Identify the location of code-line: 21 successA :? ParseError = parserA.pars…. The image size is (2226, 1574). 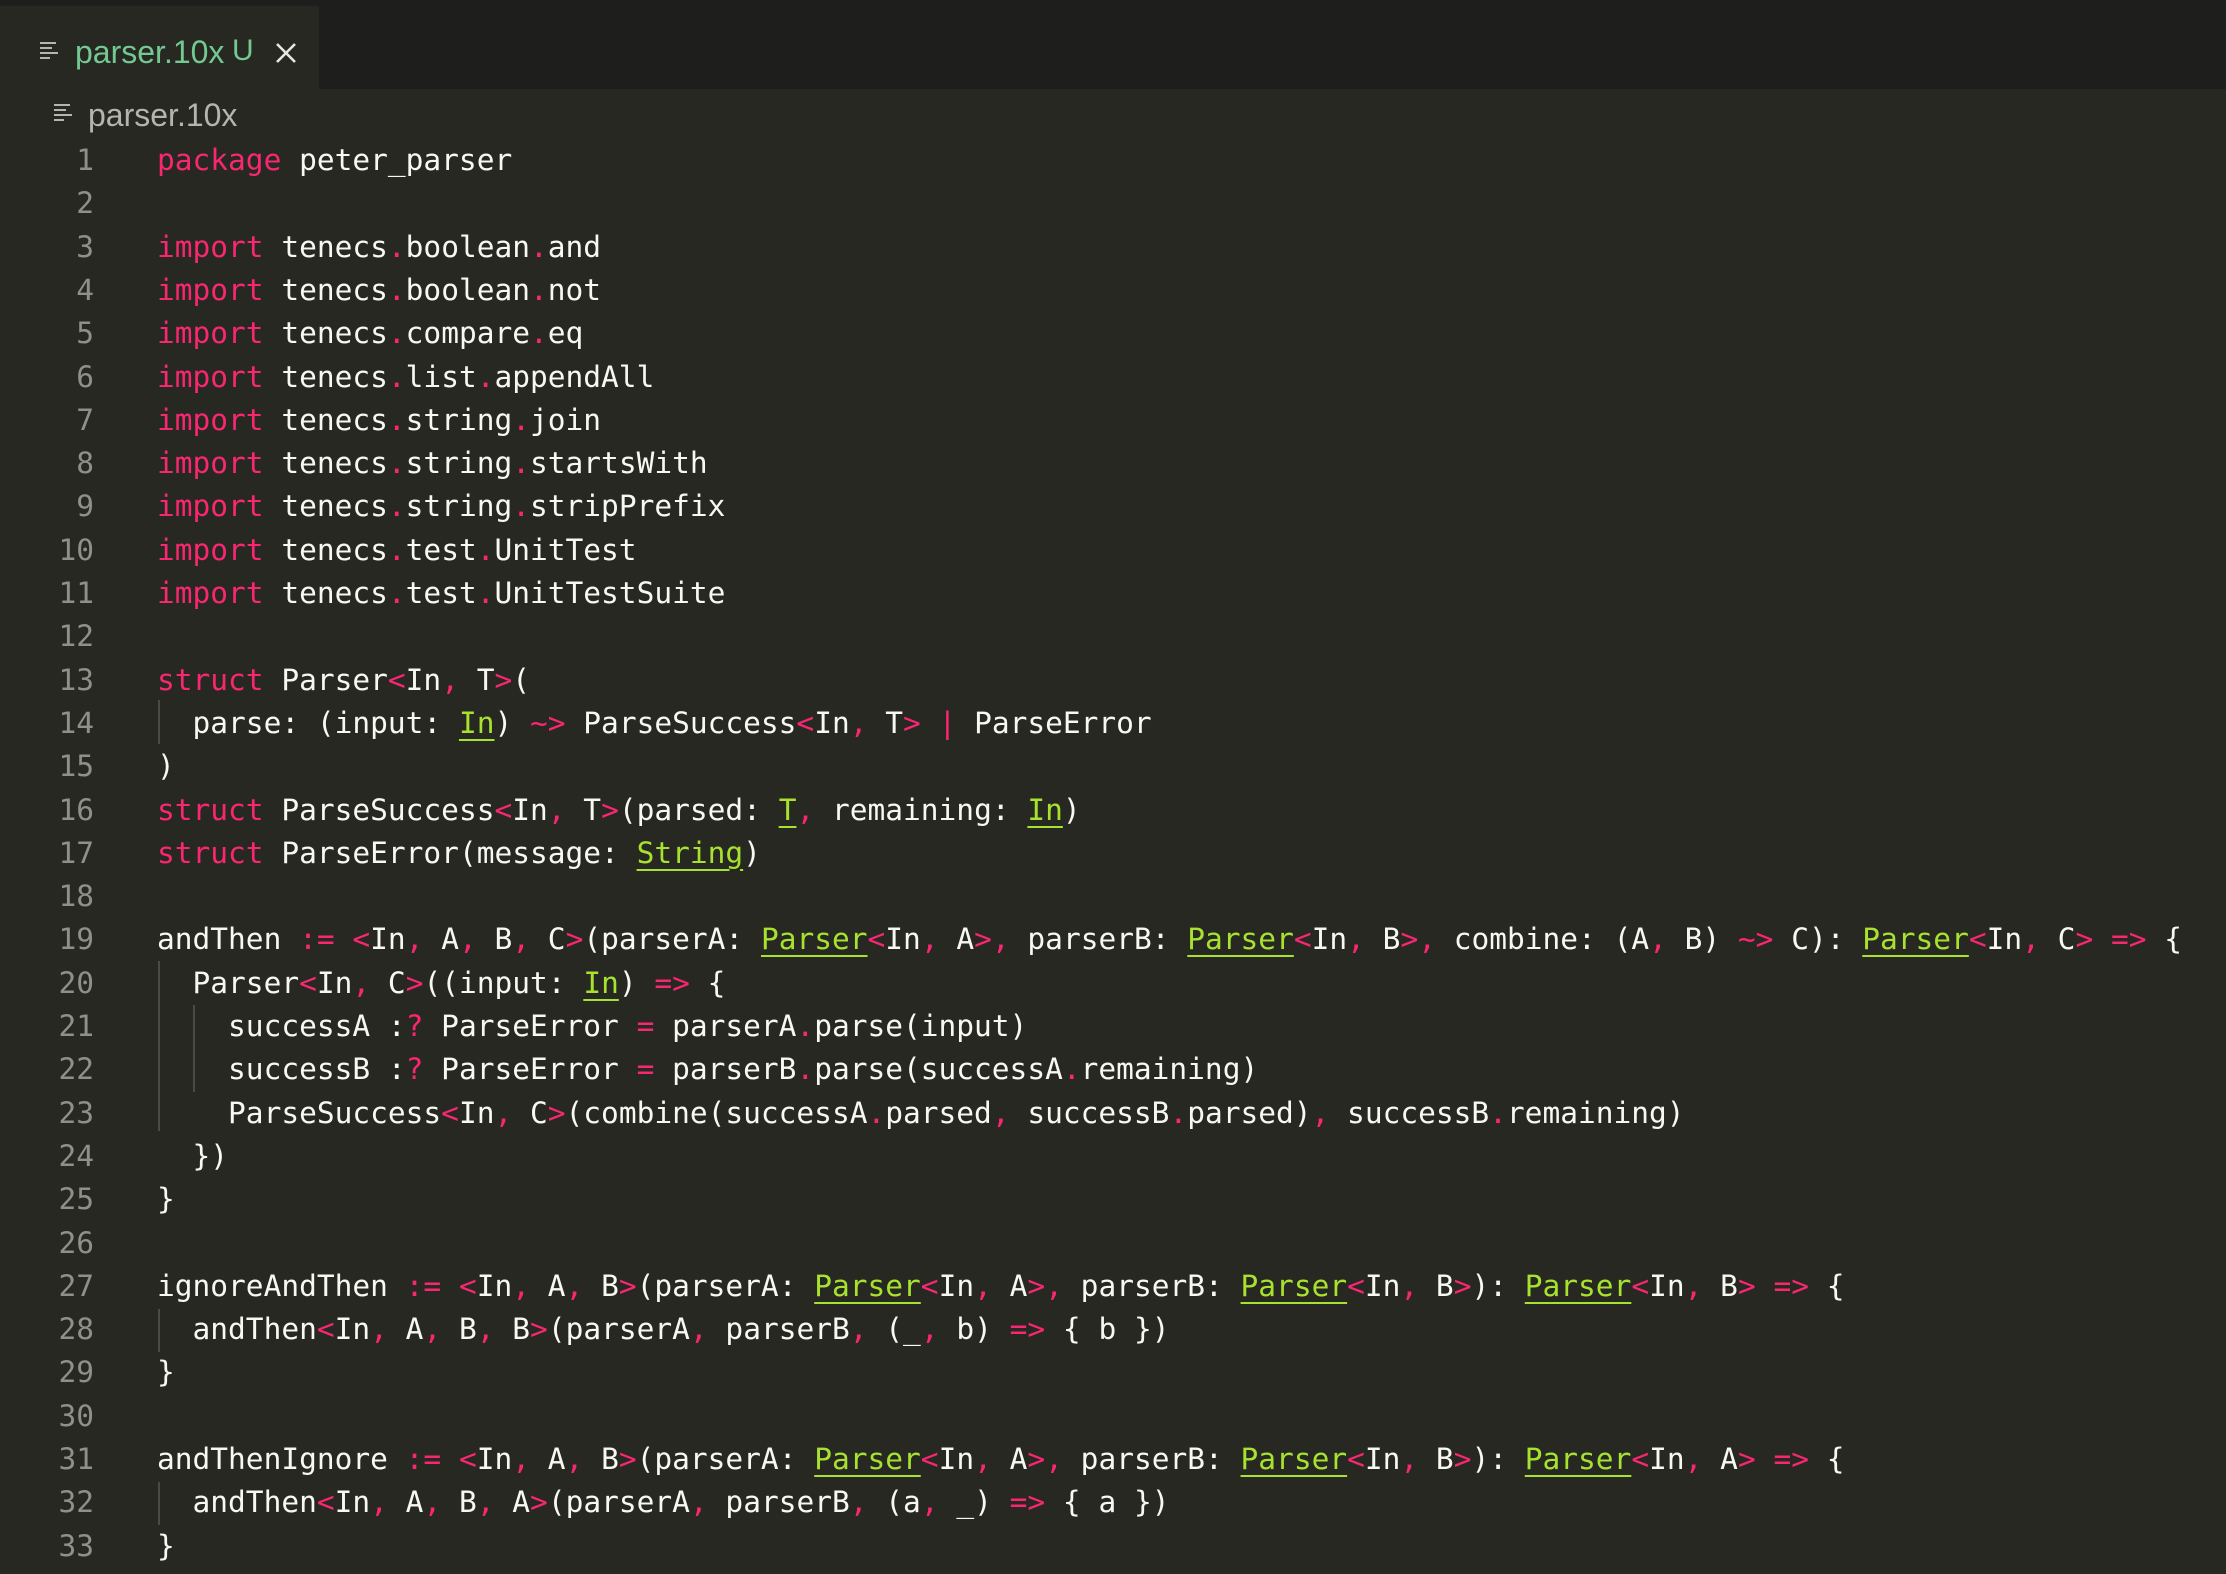
(1113, 1026).